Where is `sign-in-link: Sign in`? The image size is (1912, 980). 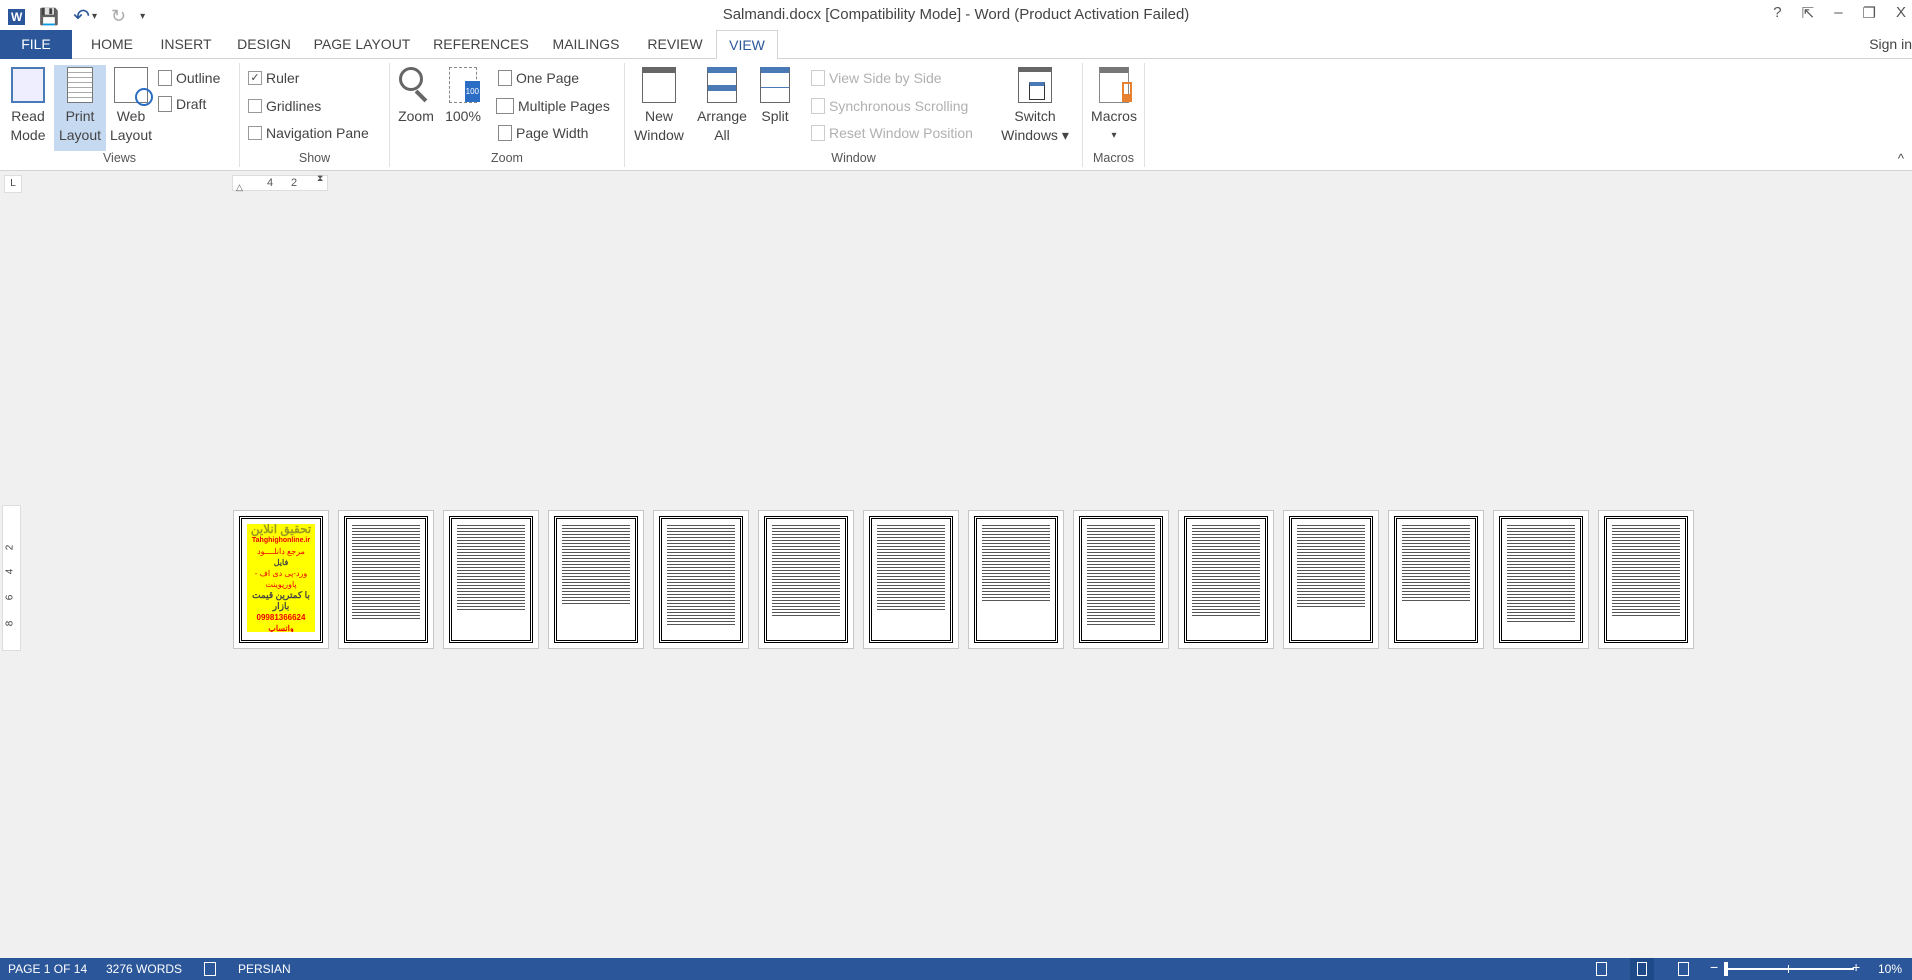
sign-in-link: Sign in is located at coordinates (1890, 44).